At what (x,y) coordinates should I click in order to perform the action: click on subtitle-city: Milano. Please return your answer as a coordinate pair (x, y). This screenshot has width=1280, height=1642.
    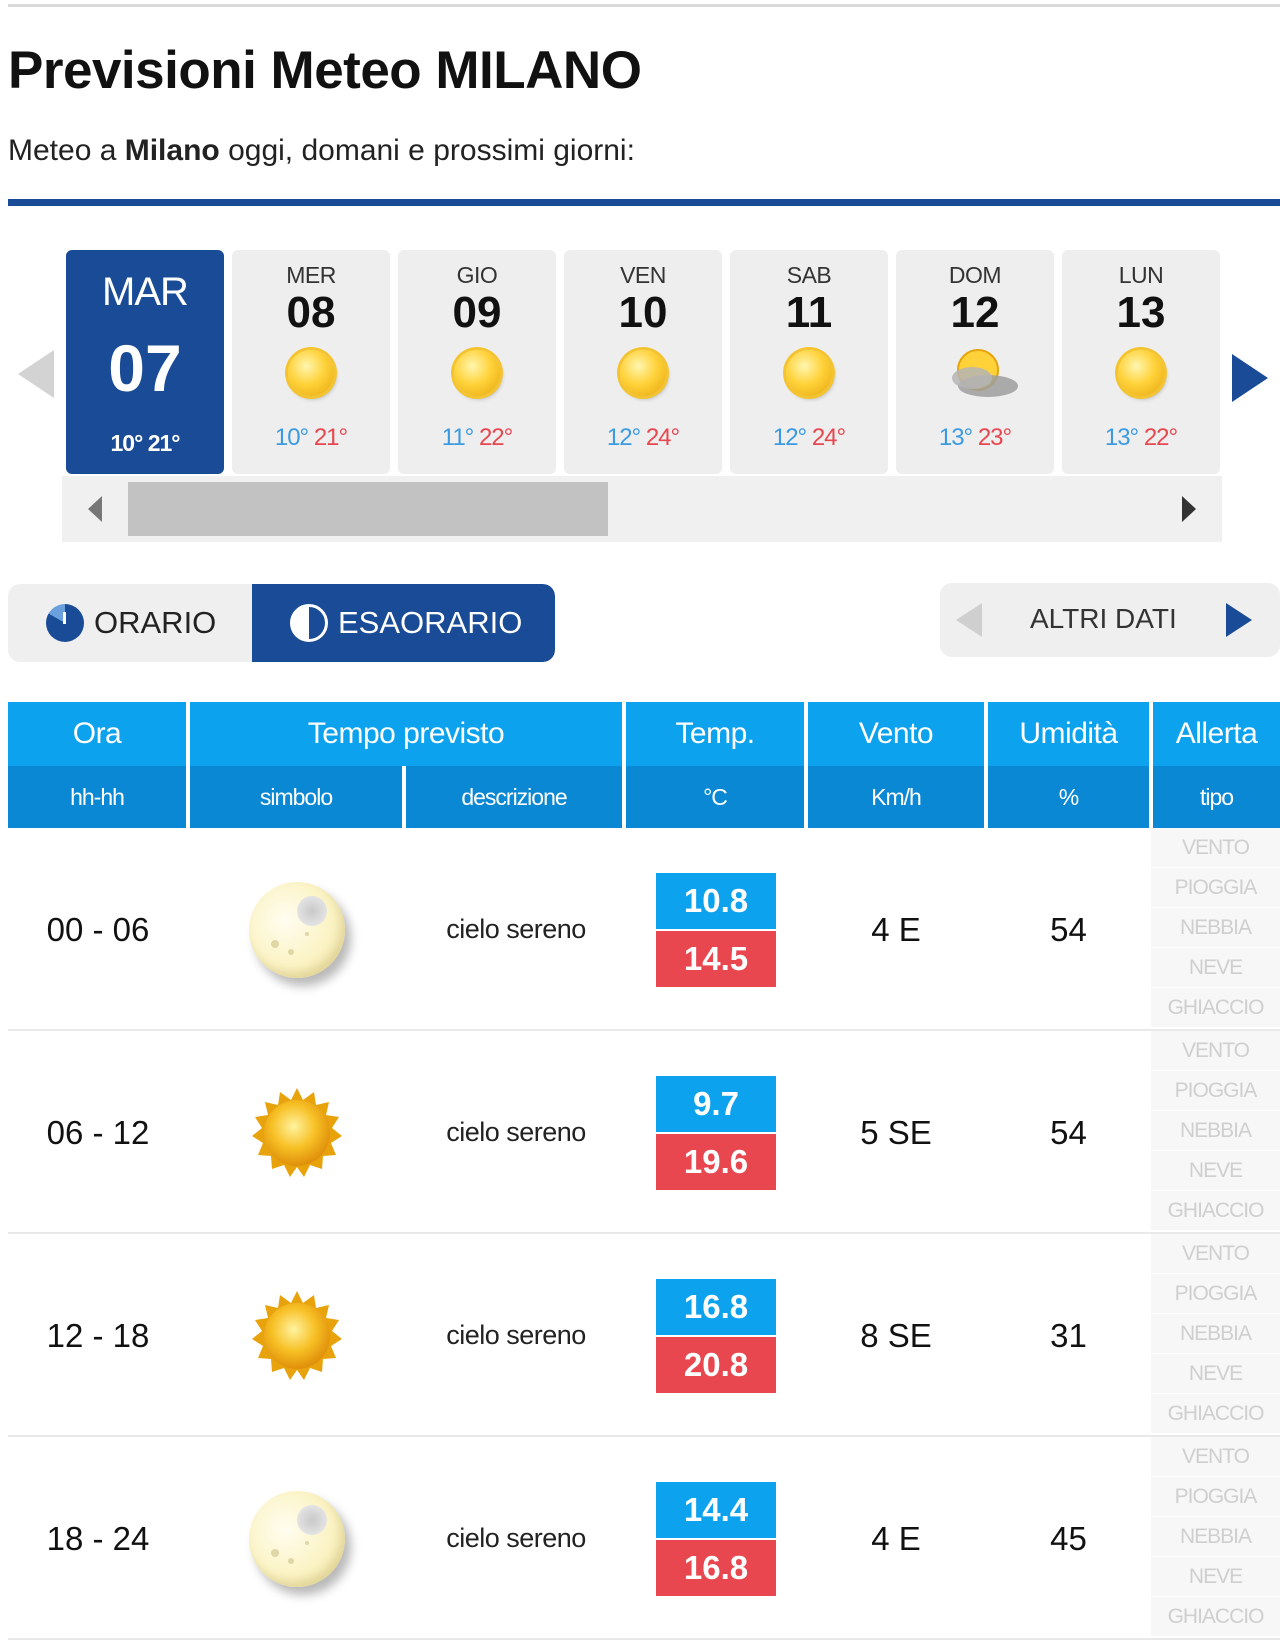
    Looking at the image, I should click on (172, 150).